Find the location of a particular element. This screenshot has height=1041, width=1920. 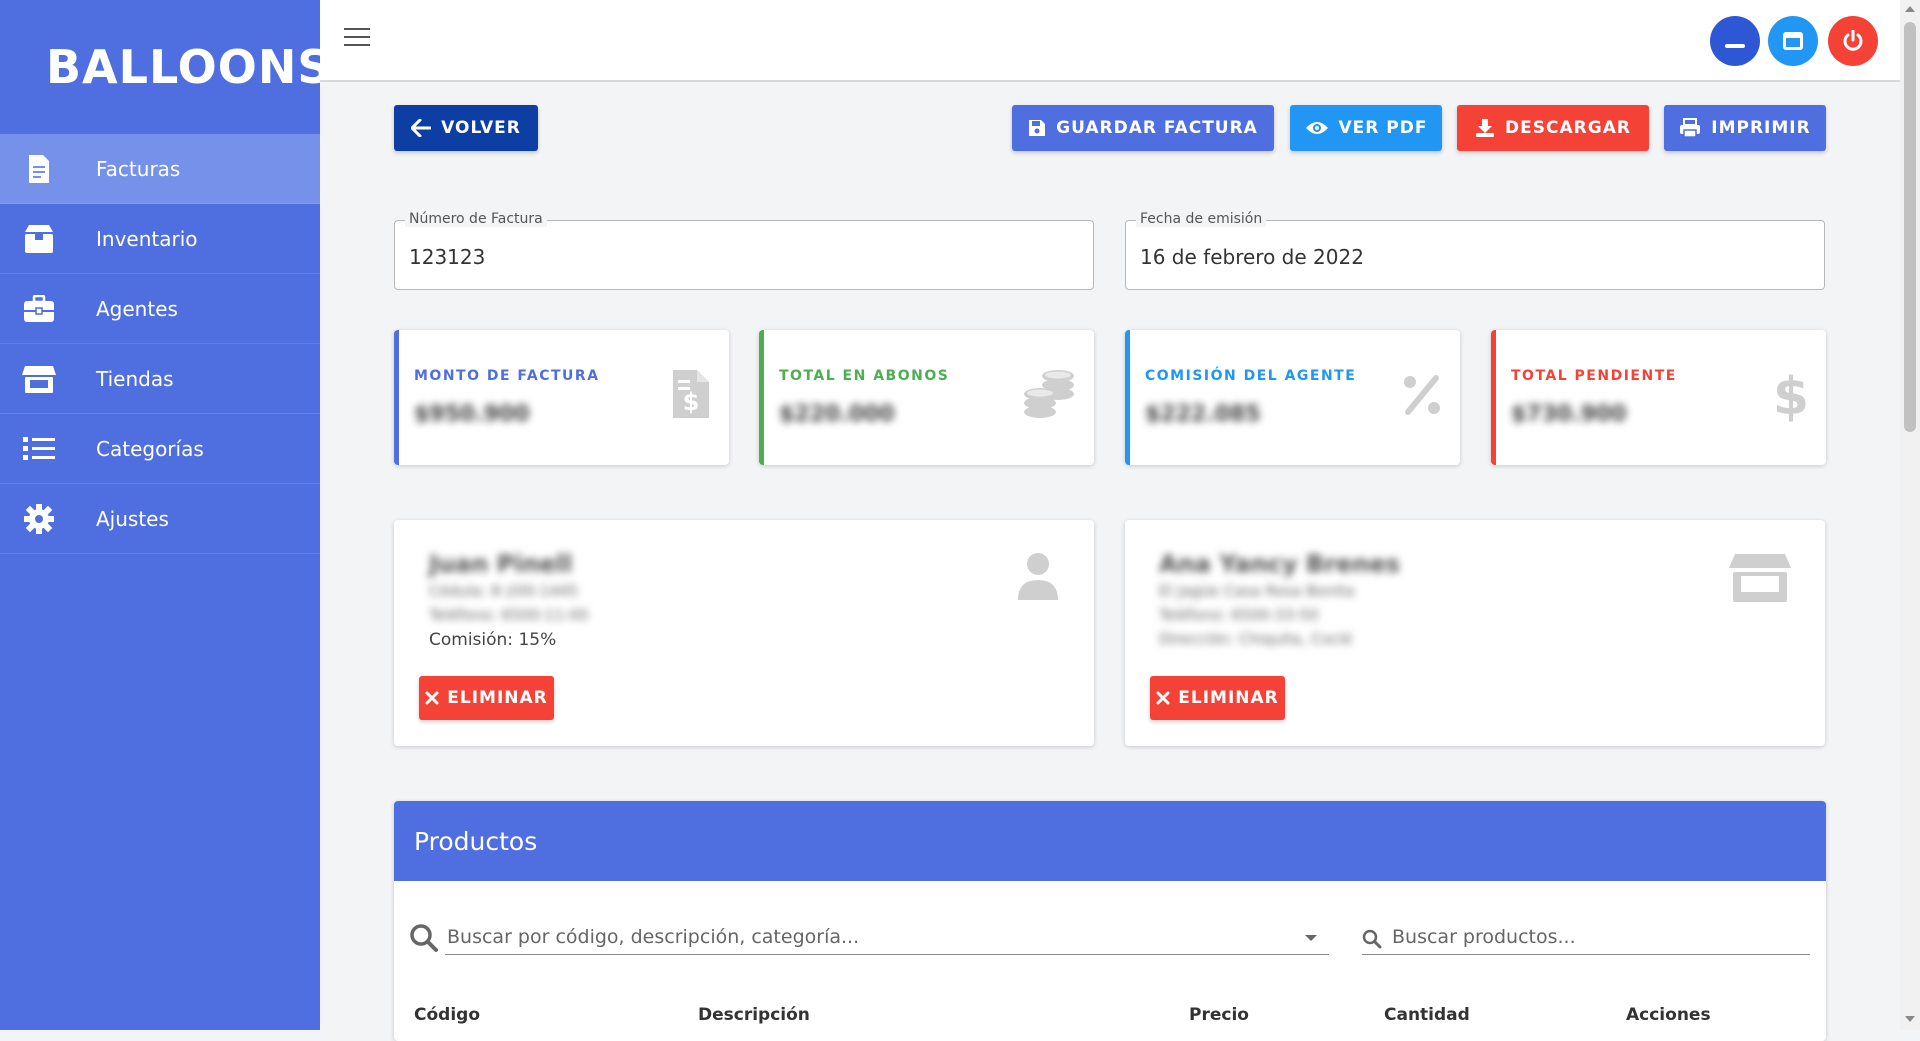

download-button: DESCARGAR is located at coordinates (1553, 128).